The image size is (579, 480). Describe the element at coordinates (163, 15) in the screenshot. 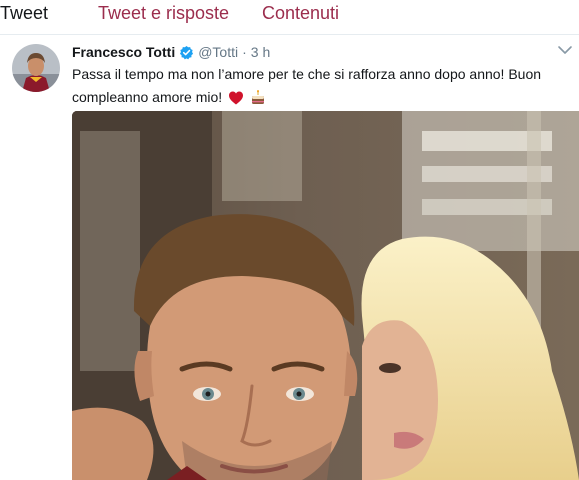

I see `tab-tweets-and-replies: Tweet e risposte` at that location.